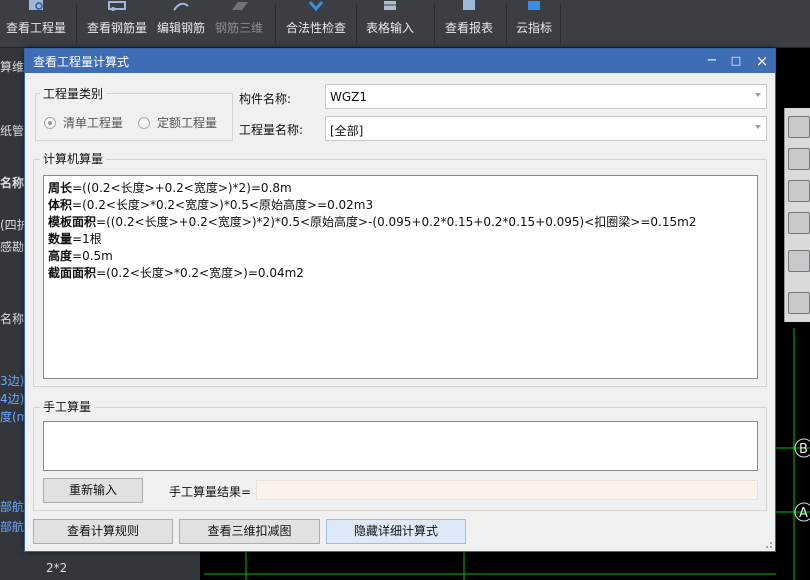  I want to click on manual-calc-textbox, so click(400, 446).